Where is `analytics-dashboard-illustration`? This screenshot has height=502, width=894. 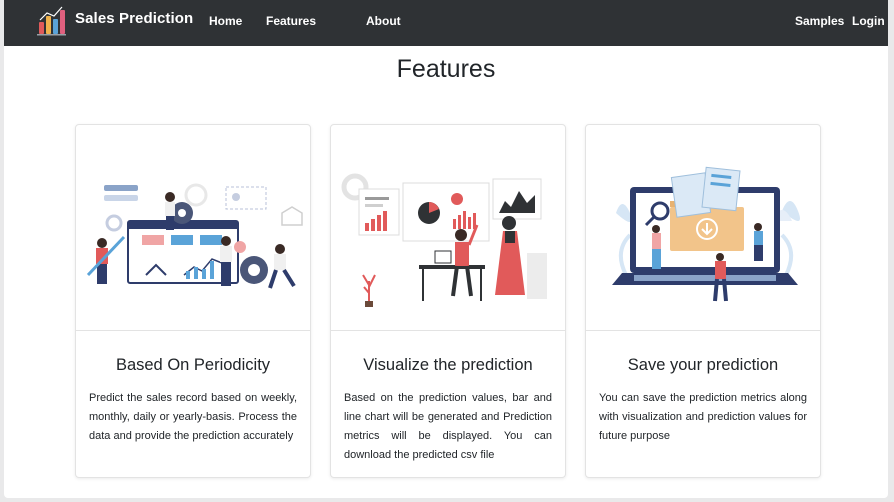
analytics-dashboard-illustration is located at coordinates (194, 236).